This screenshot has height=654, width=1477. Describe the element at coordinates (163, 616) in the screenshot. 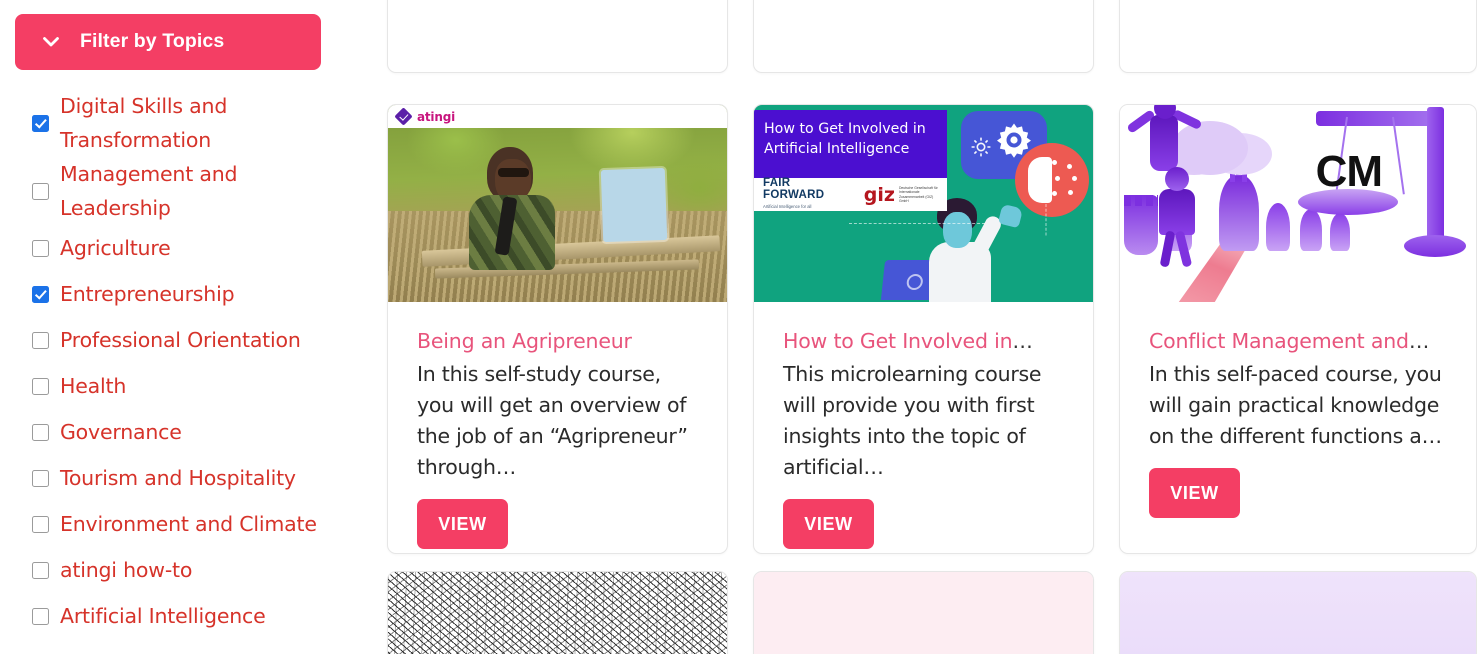

I see `topic-label: Artificial Intelligence` at that location.